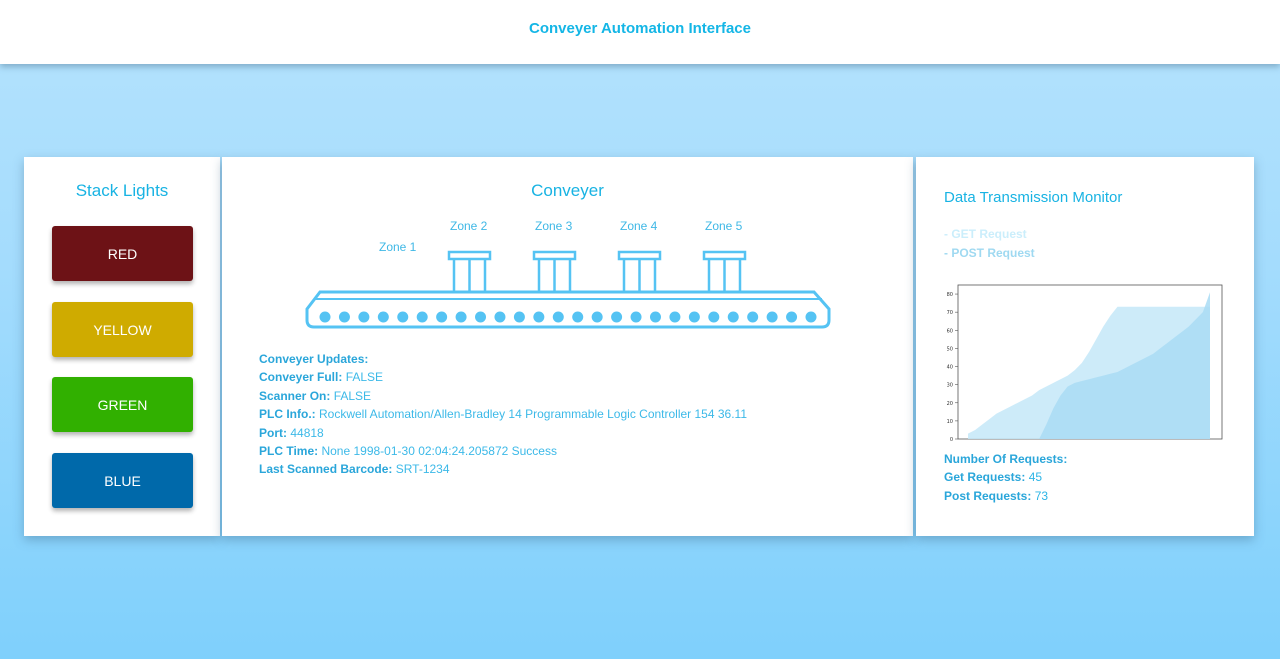 This screenshot has height=659, width=1280. I want to click on zone-5-box, so click(724, 270).